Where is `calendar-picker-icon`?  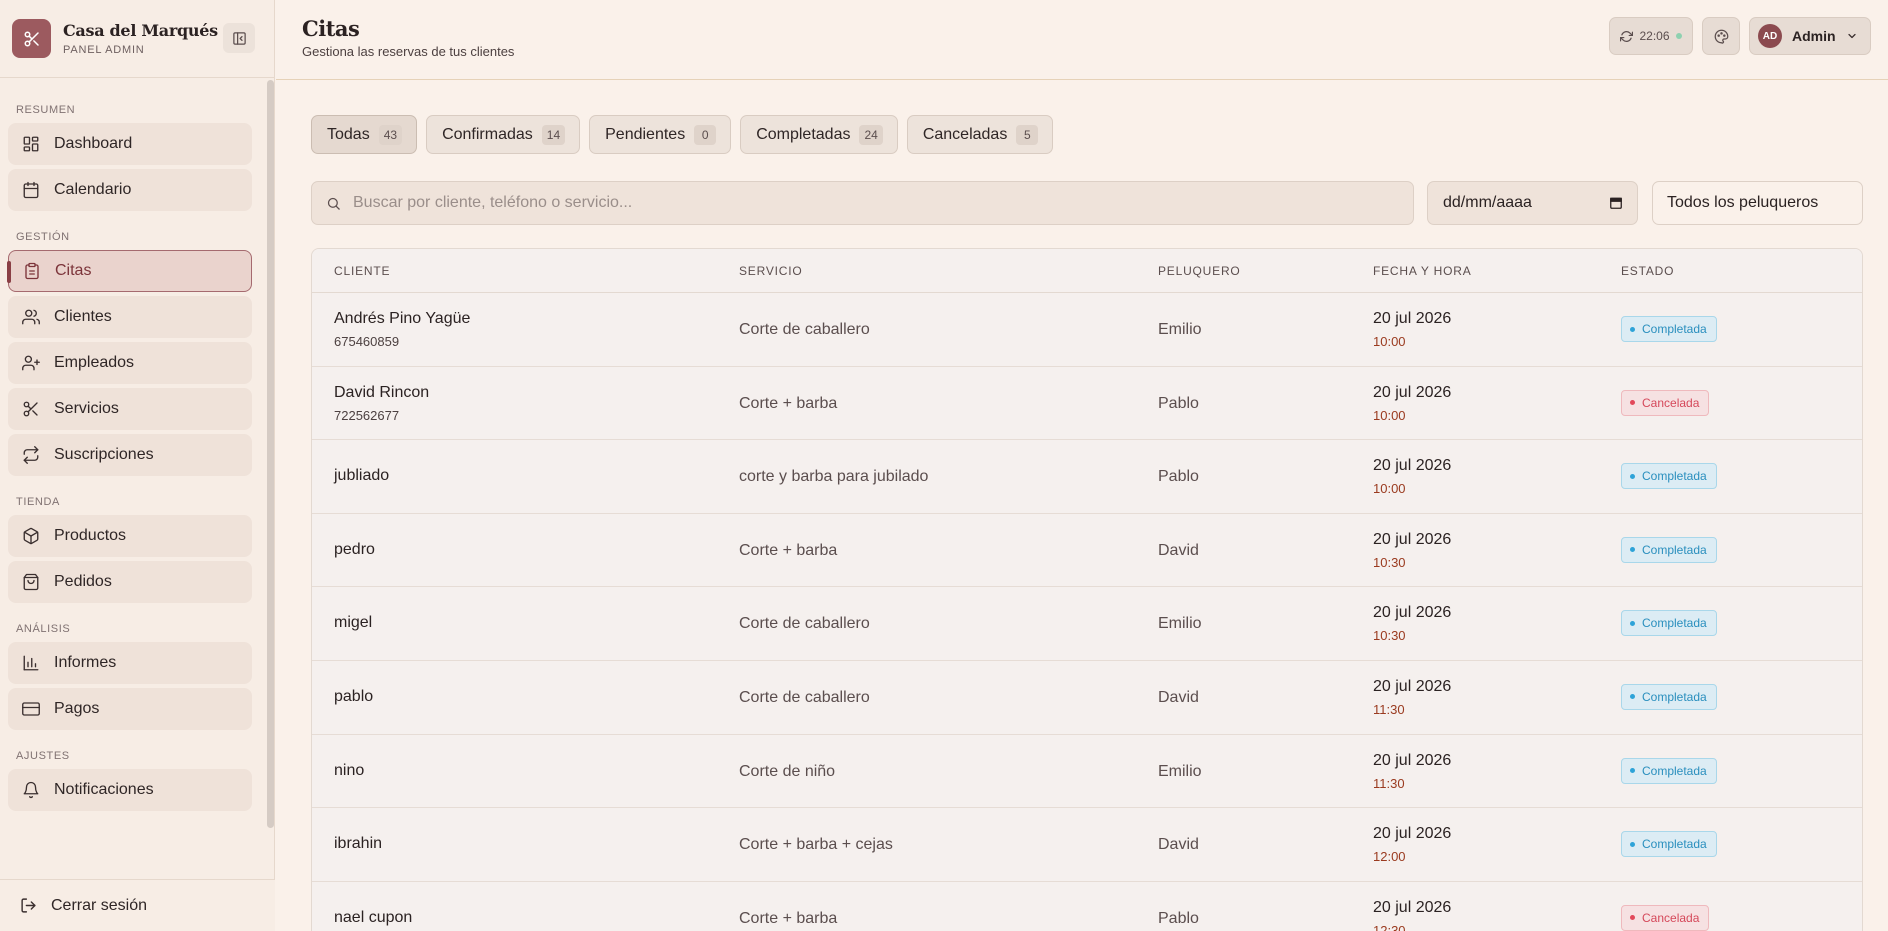
calendar-picker-icon is located at coordinates (1616, 203).